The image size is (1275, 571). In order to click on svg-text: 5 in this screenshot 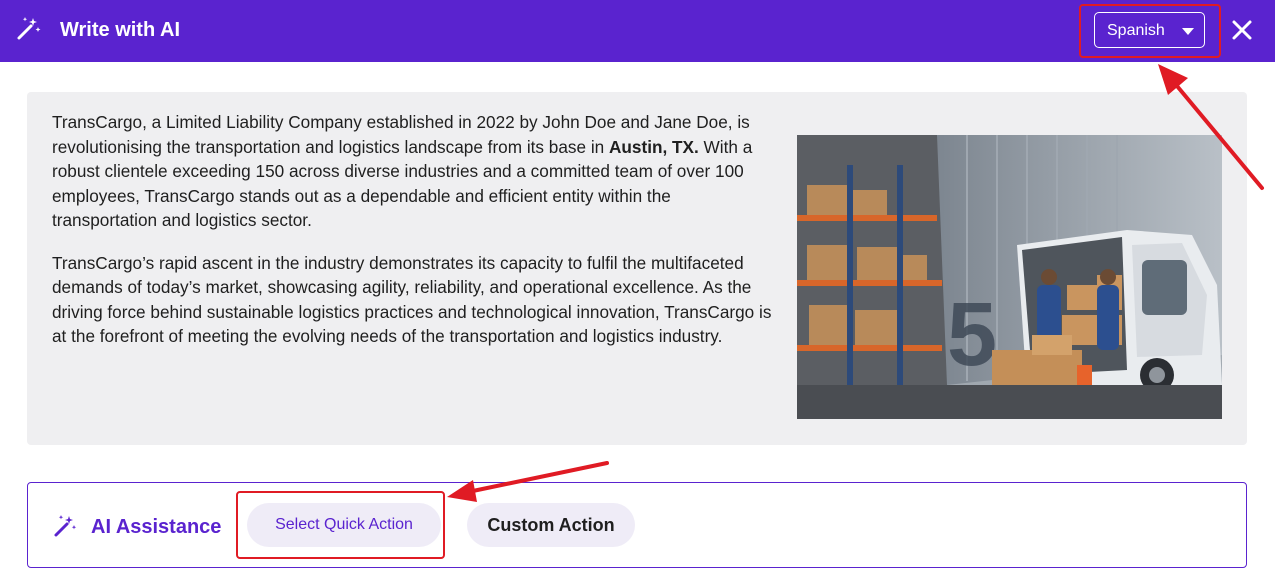, I will do `click(972, 335)`.